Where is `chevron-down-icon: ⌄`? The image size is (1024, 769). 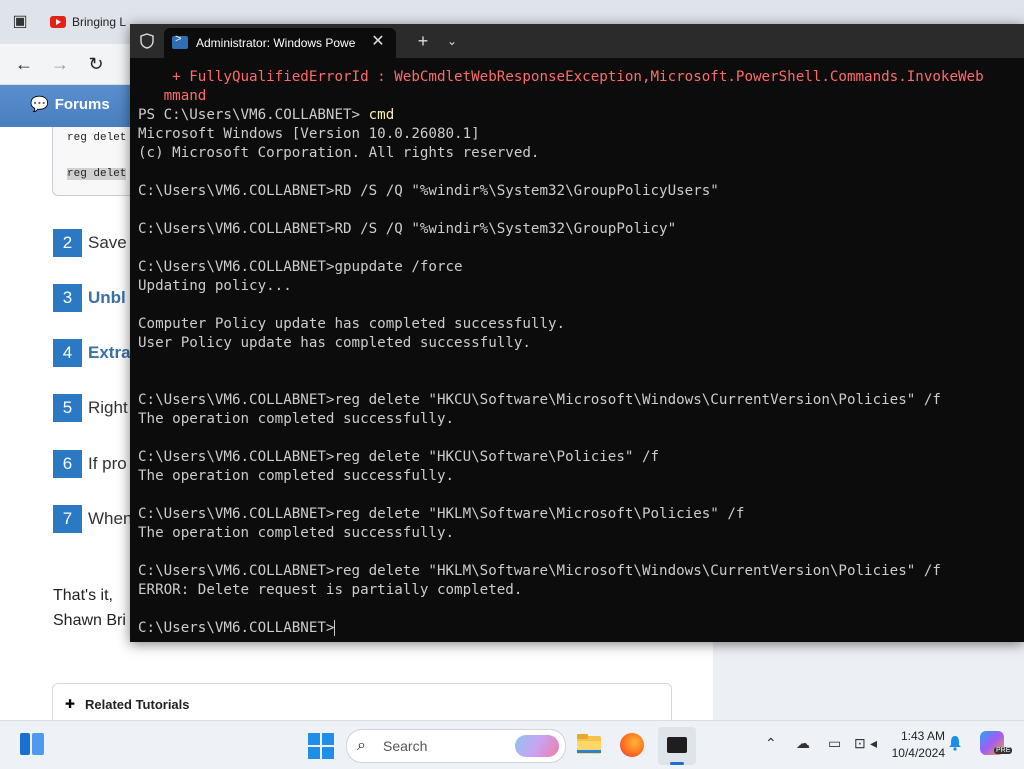
chevron-down-icon: ⌄ is located at coordinates (452, 41).